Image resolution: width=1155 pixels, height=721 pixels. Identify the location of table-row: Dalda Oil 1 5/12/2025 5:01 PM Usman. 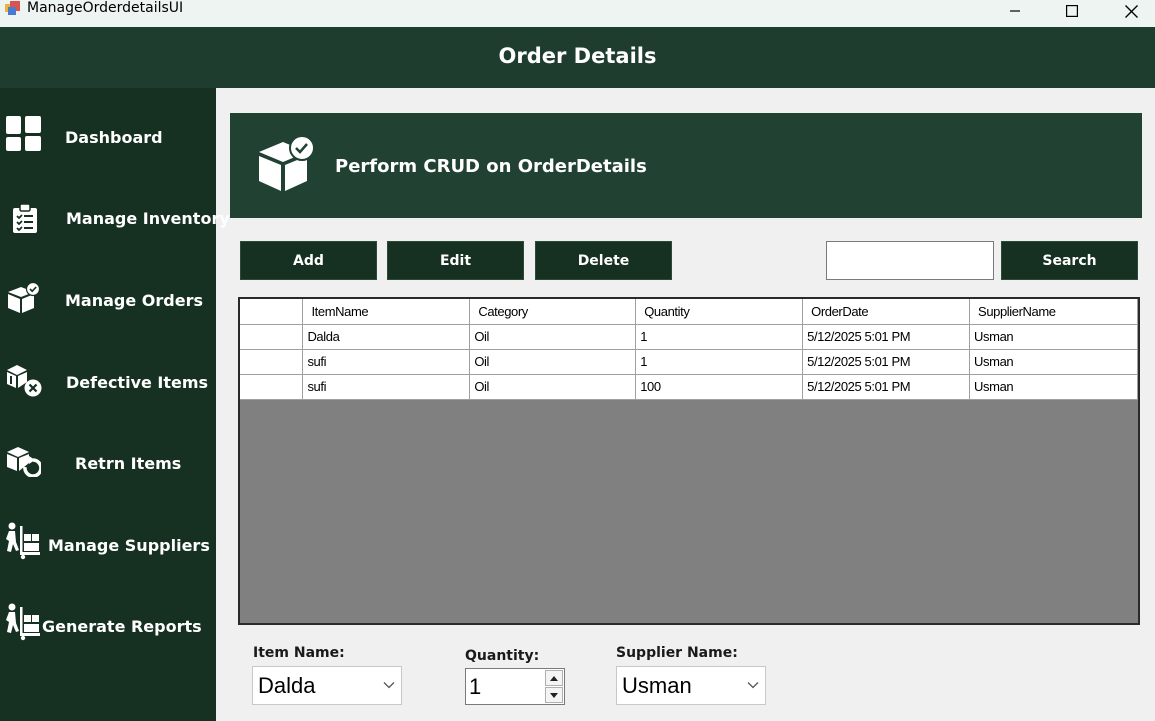
(689, 337).